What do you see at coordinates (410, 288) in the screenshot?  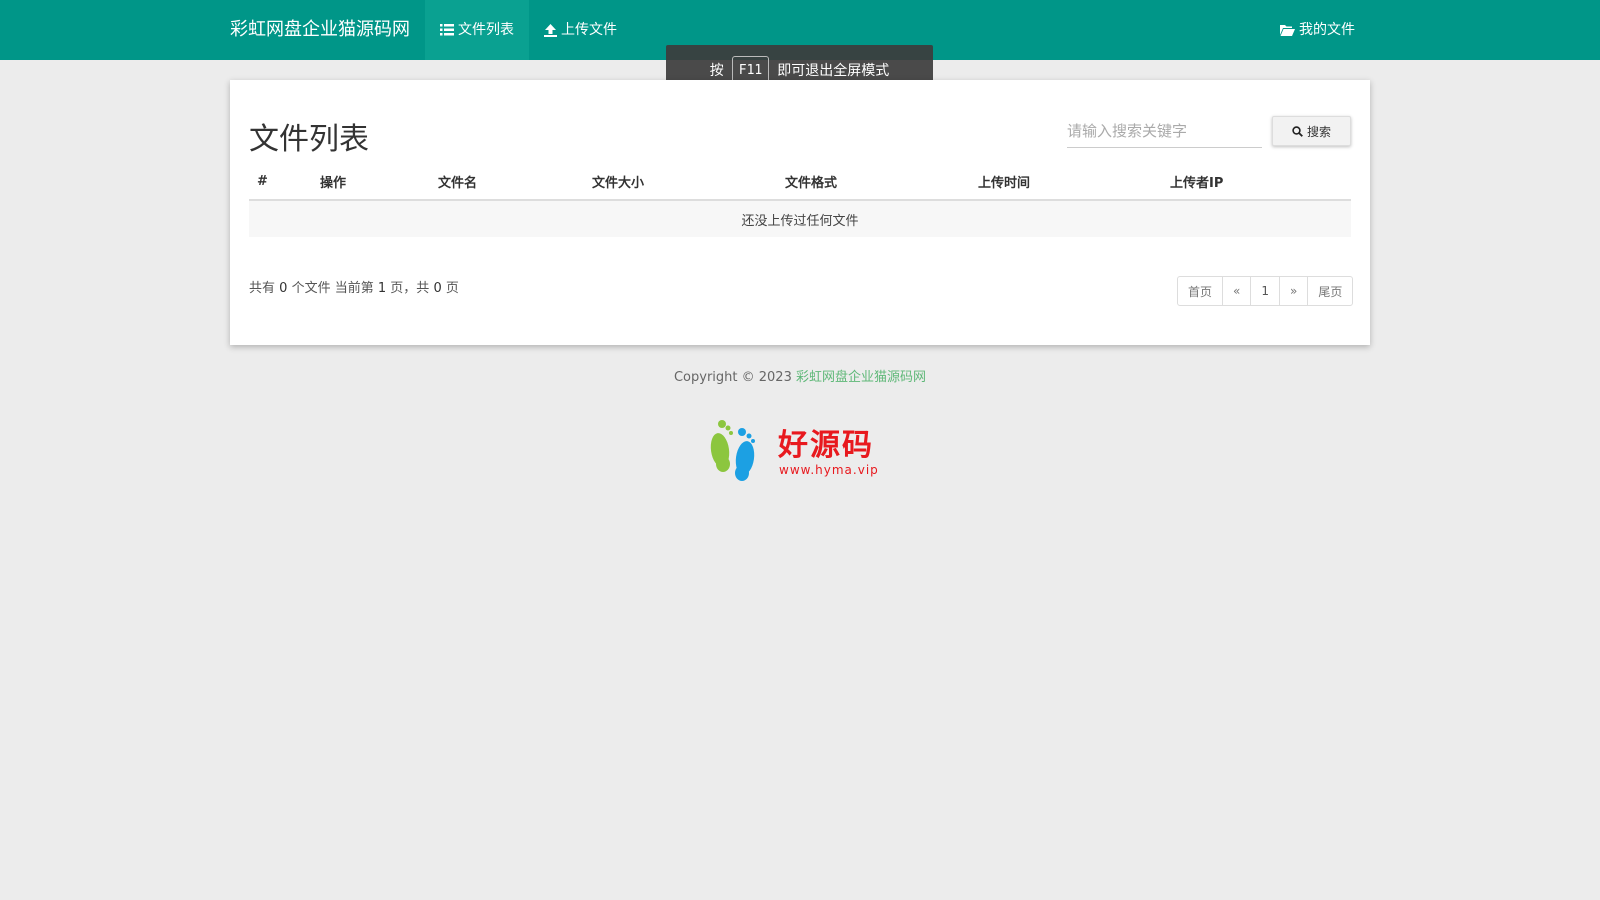 I see `summary-text: 页，共` at bounding box center [410, 288].